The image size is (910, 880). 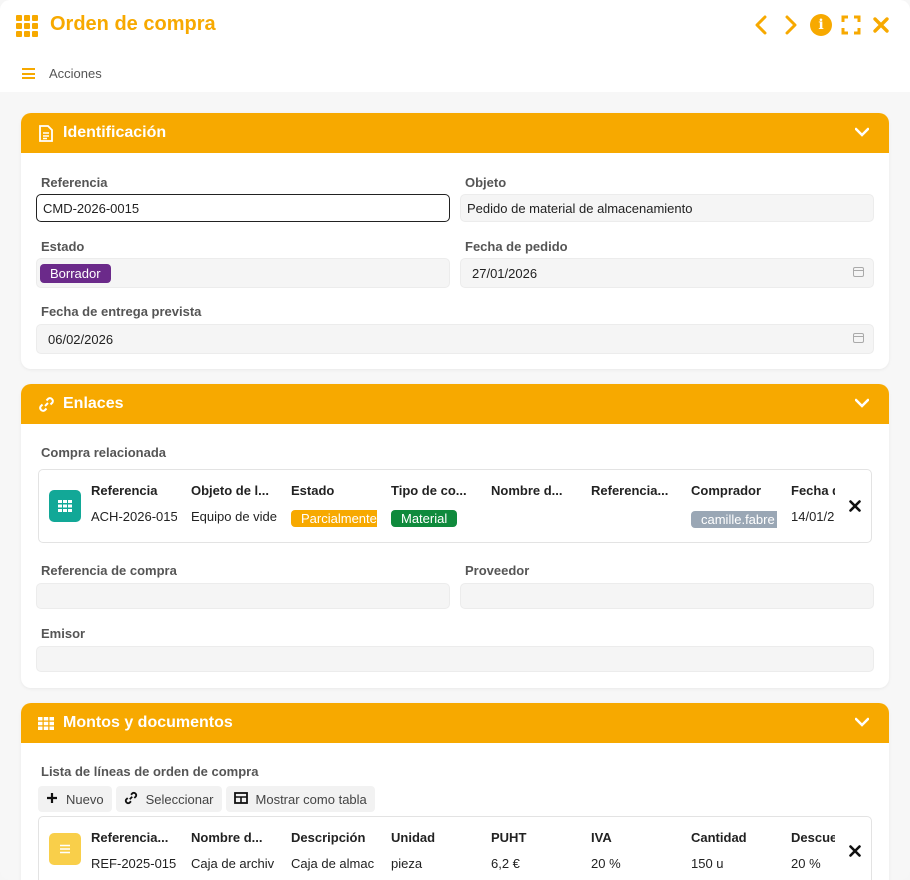 What do you see at coordinates (667, 273) in the screenshot?
I see `order-date-field: 27/01/2026` at bounding box center [667, 273].